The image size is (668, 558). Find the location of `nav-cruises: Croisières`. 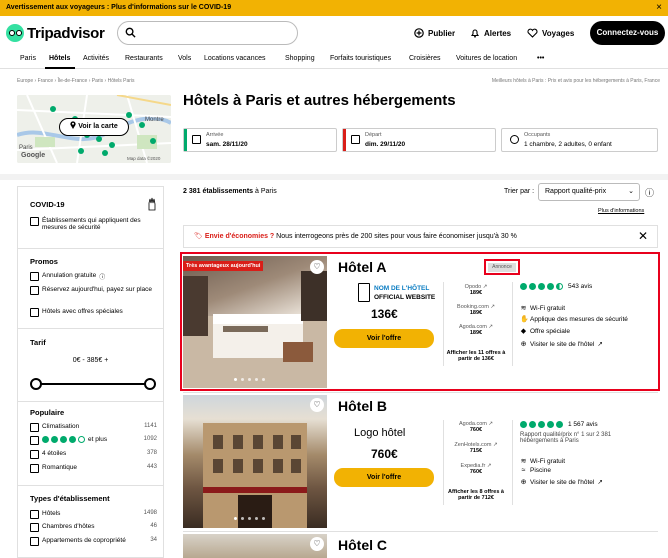

nav-cruises: Croisières is located at coordinates (425, 58).